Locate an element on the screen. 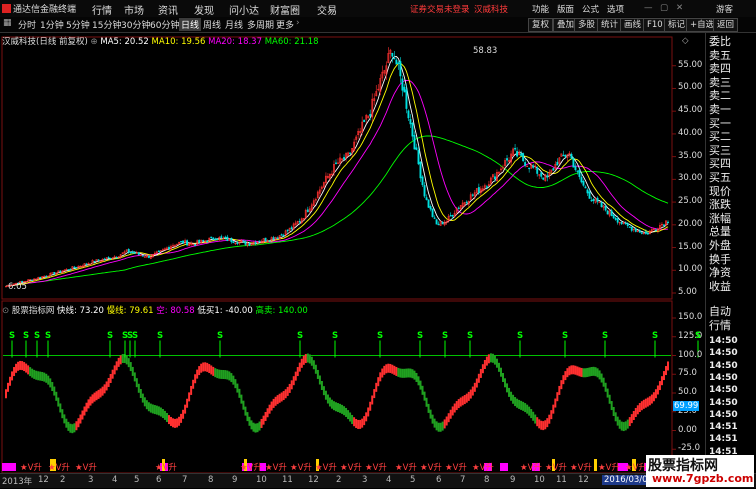  period-intraday: 分时 is located at coordinates (27, 24).